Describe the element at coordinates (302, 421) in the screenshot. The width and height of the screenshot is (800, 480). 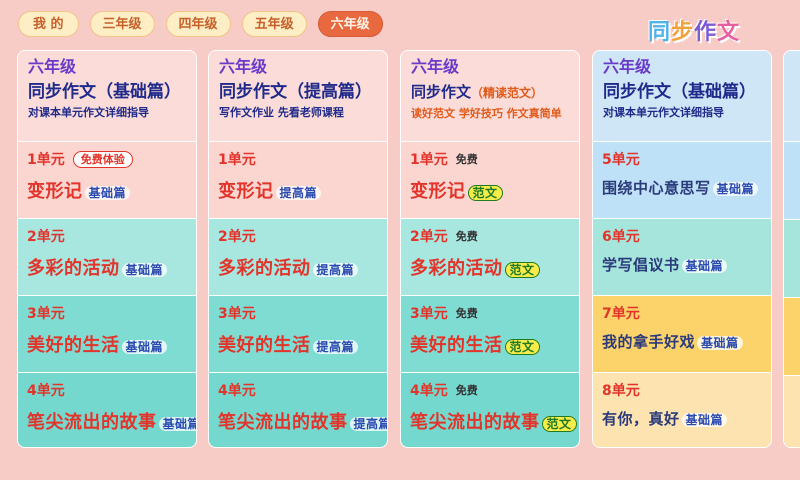
I see `unit-title: 笔尖流出的故事 提高篇` at that location.